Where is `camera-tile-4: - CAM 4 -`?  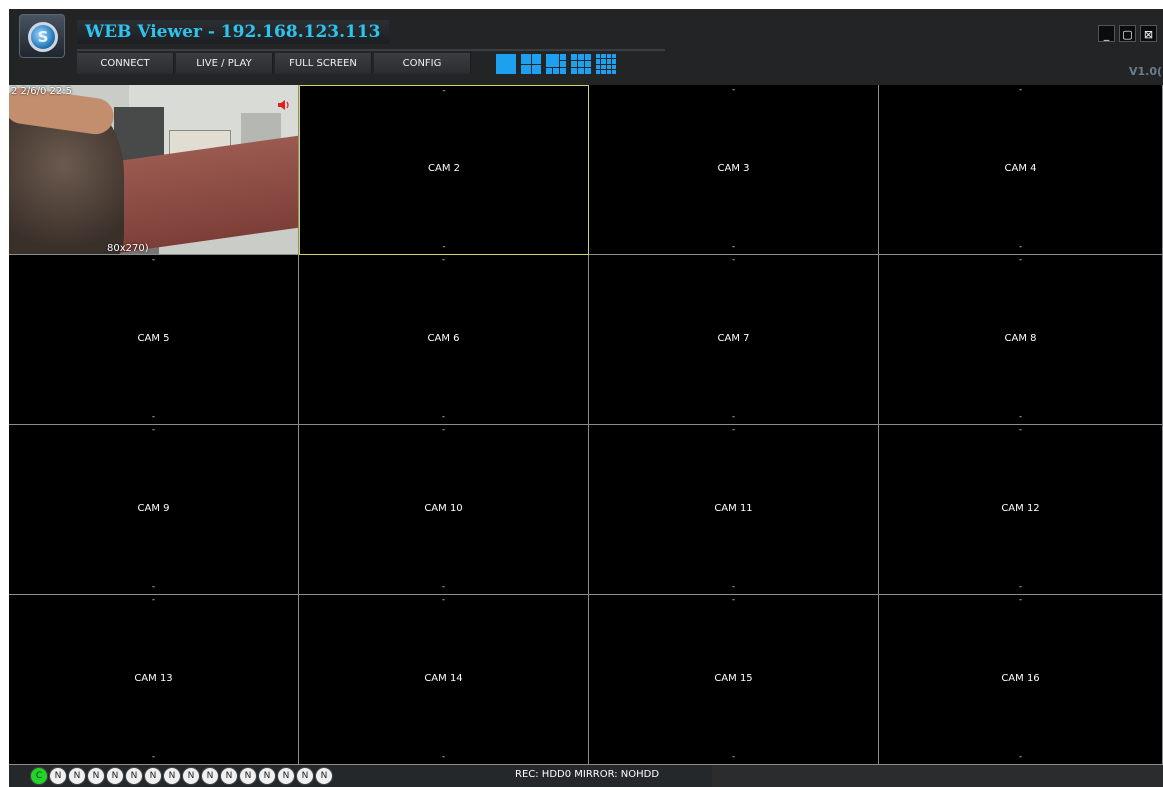 camera-tile-4: - CAM 4 - is located at coordinates (1021, 170).